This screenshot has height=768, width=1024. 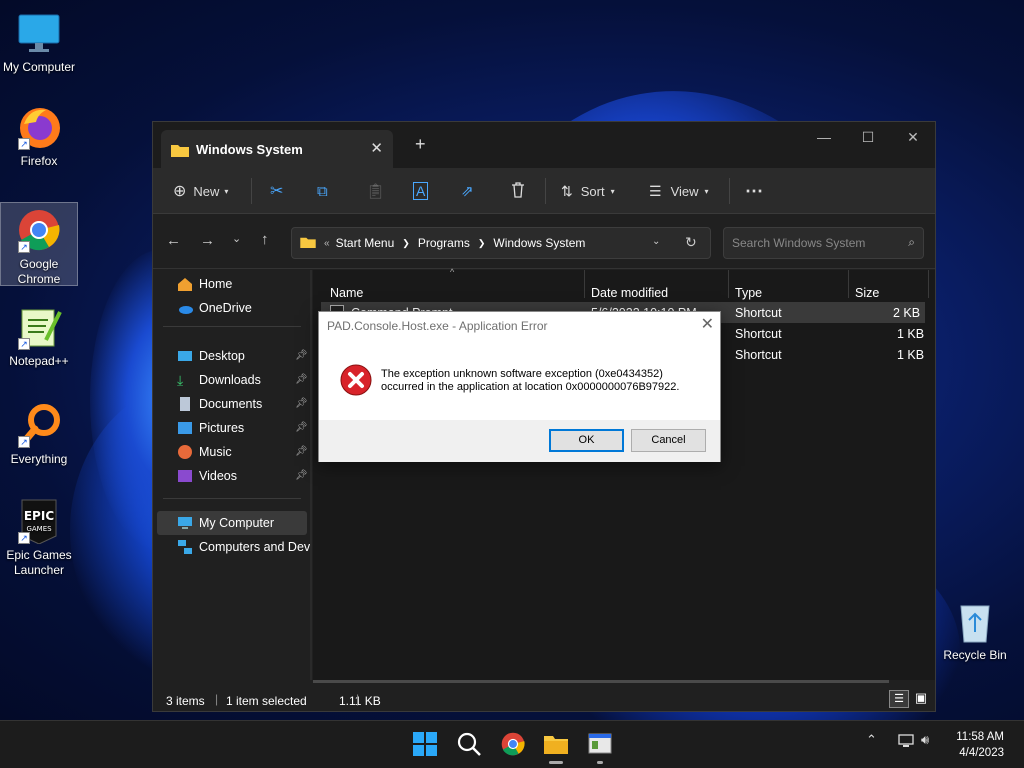 I want to click on refresh-icon: ↻, so click(x=691, y=242).